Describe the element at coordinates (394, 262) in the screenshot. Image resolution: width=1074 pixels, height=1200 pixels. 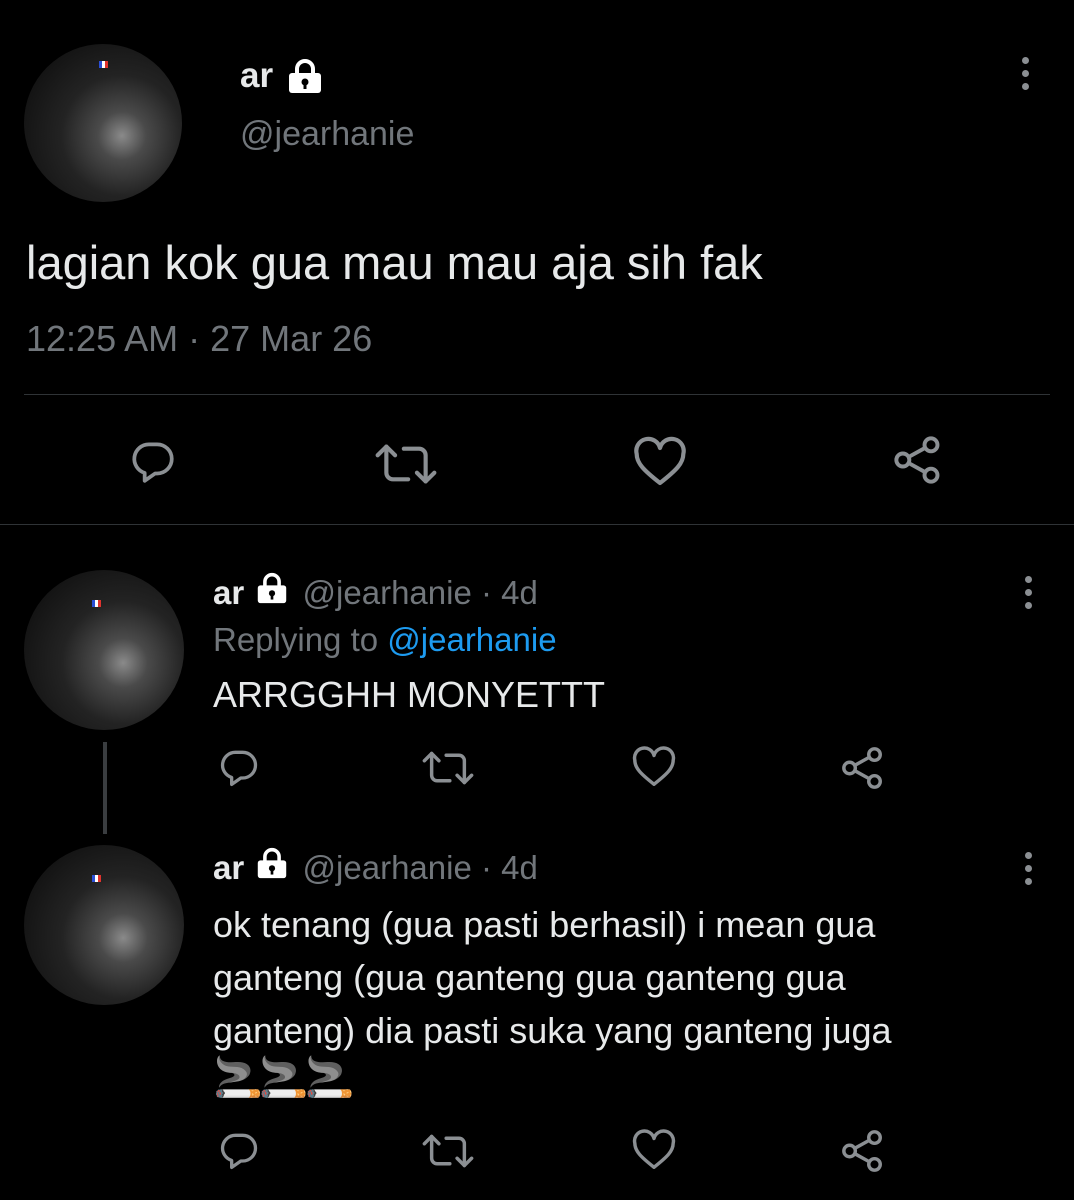
I see `tweet-text: lagian kok gua mau mau aja sih fak` at that location.